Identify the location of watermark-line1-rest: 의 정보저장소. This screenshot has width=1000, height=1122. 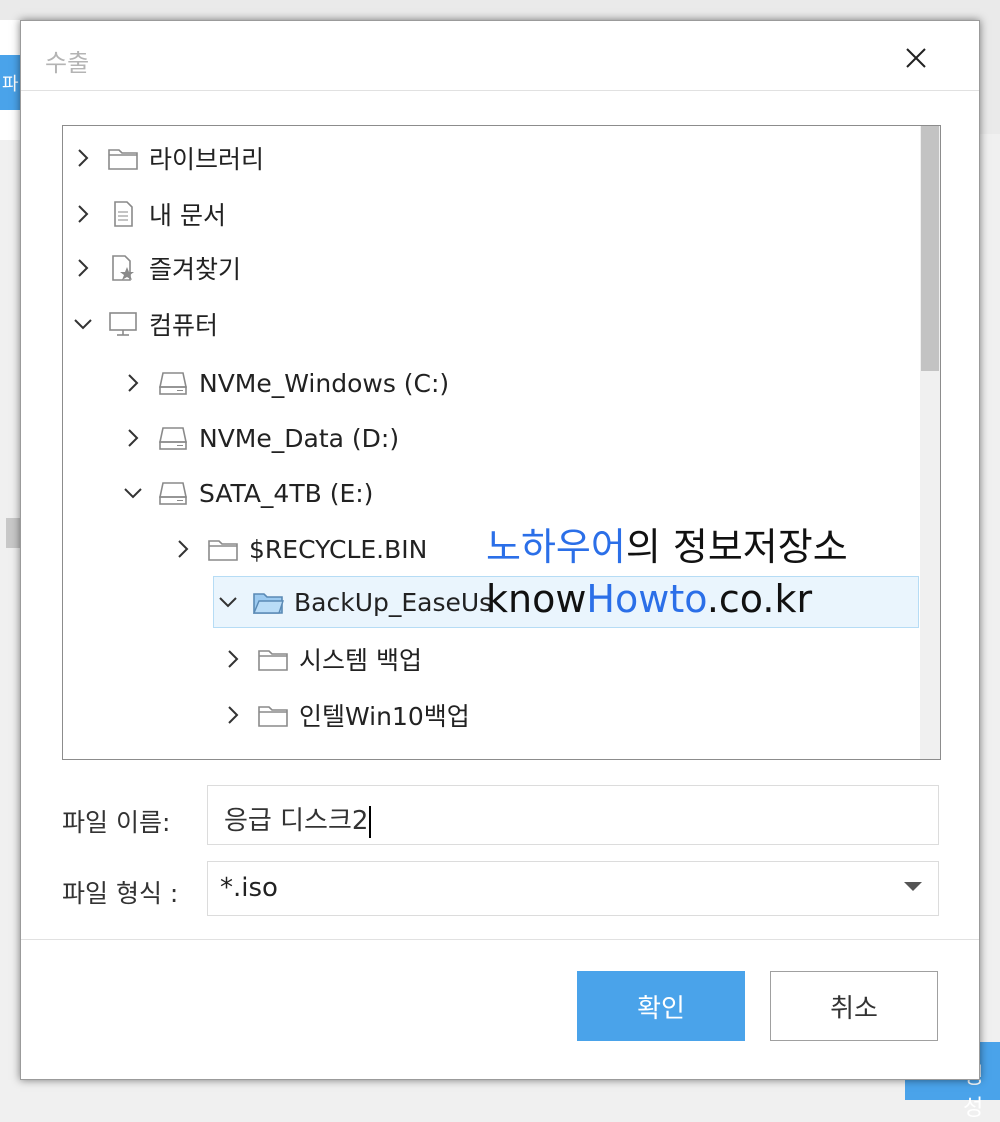
(736, 547).